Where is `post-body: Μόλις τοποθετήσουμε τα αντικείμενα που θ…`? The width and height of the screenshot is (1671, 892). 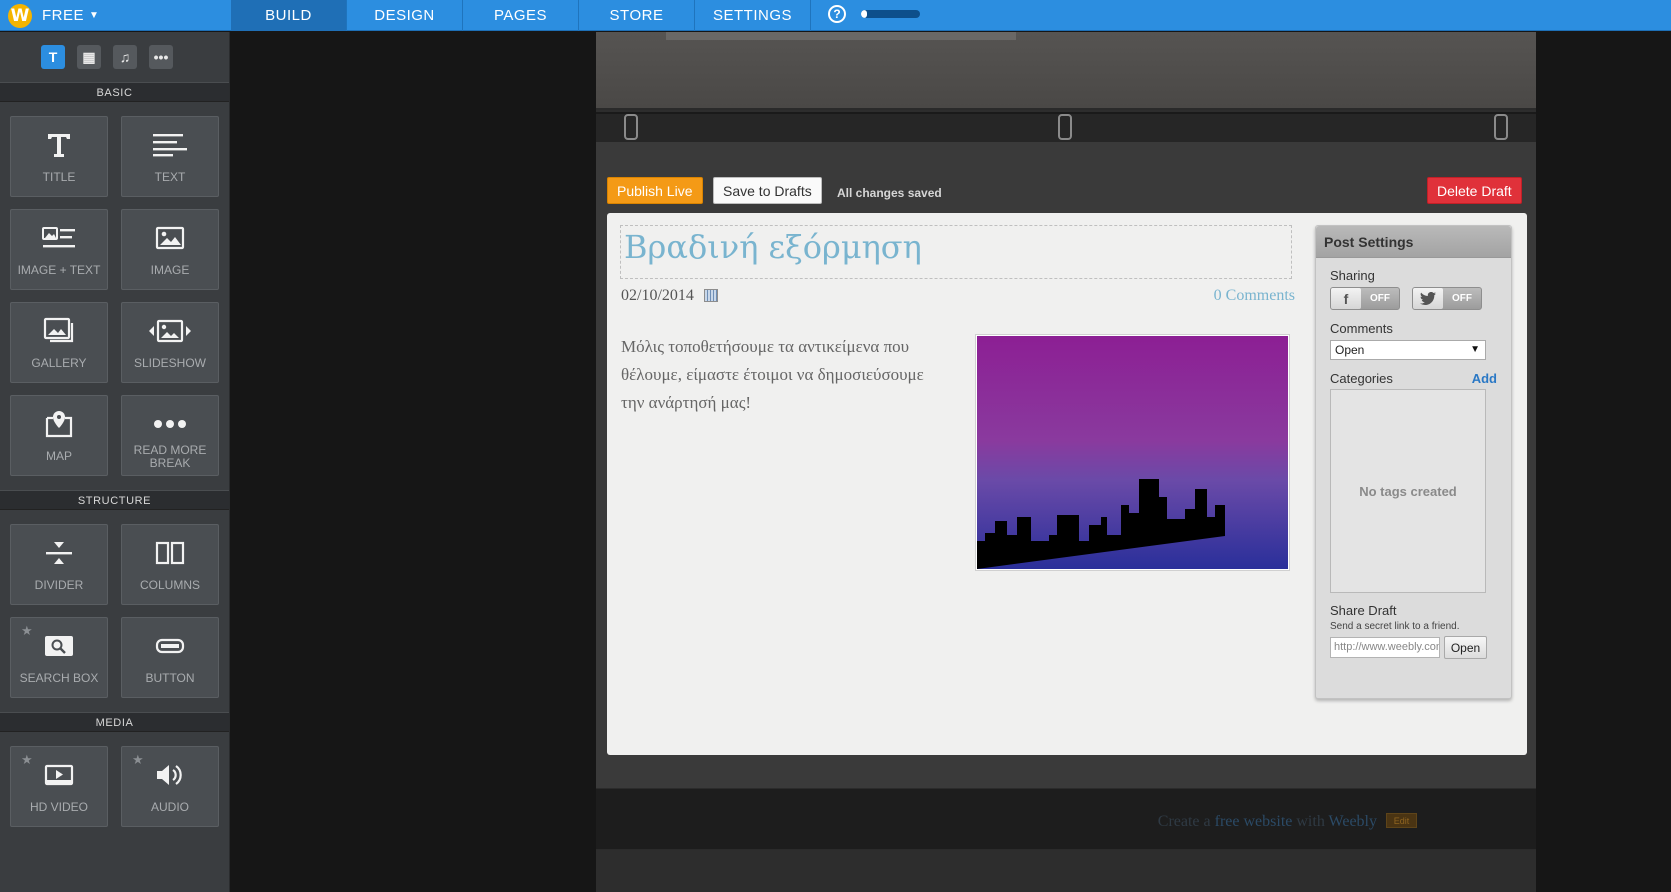 post-body: Μόλις τοποθετήσουμε τα αντικείμενα που θ… is located at coordinates (781, 375).